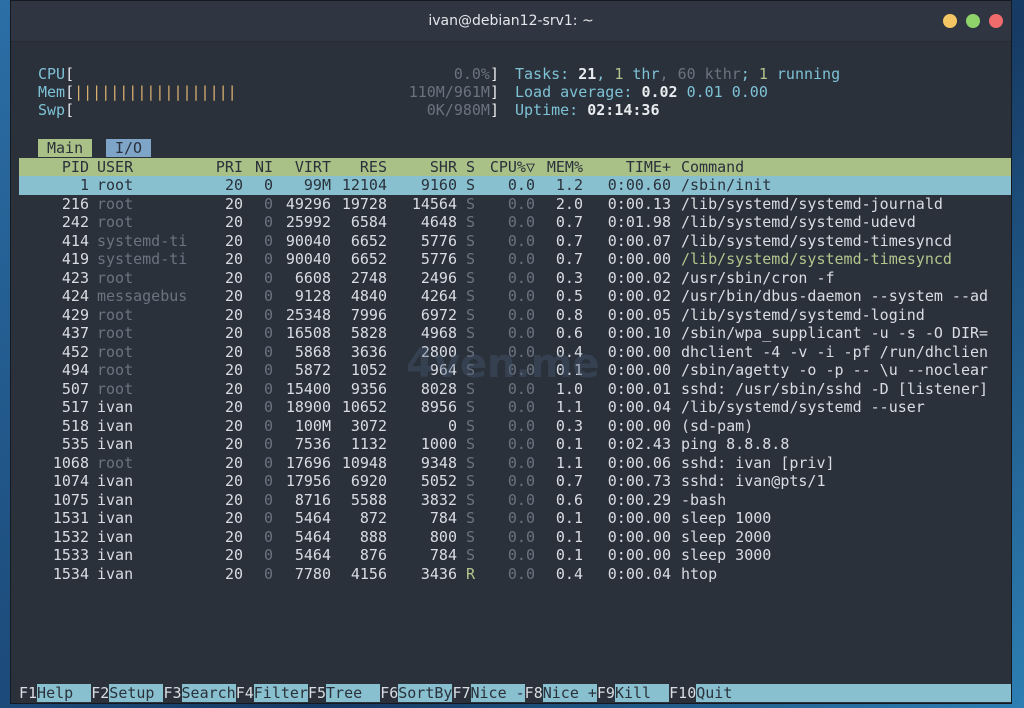  What do you see at coordinates (353, 693) in the screenshot?
I see `fkey-label-tree: Tree` at bounding box center [353, 693].